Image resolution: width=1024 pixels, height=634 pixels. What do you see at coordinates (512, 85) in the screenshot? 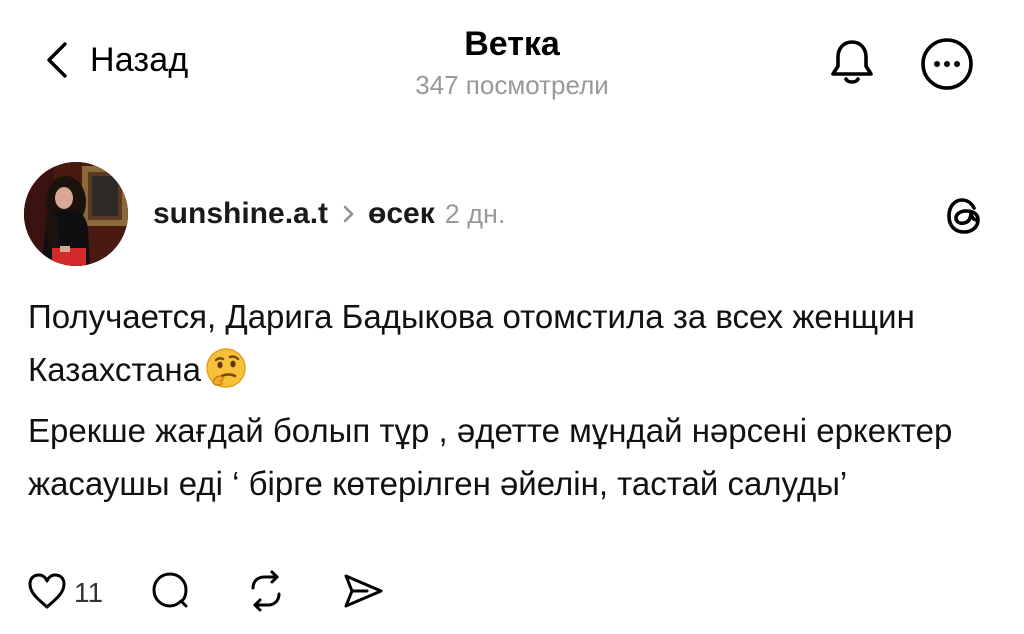
I see `view-count: 347 посмотрели` at bounding box center [512, 85].